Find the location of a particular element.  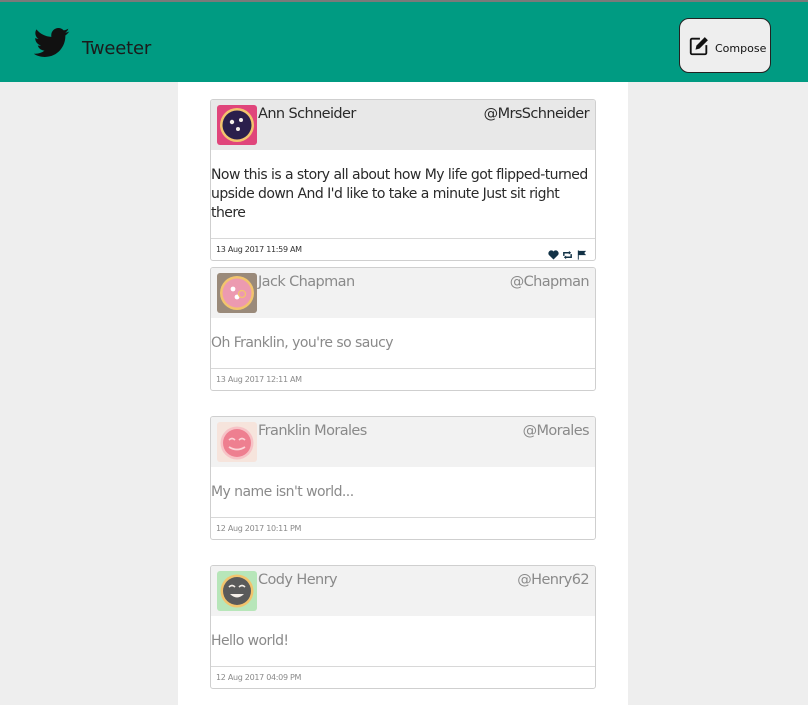

tweet-actions is located at coordinates (567, 252).